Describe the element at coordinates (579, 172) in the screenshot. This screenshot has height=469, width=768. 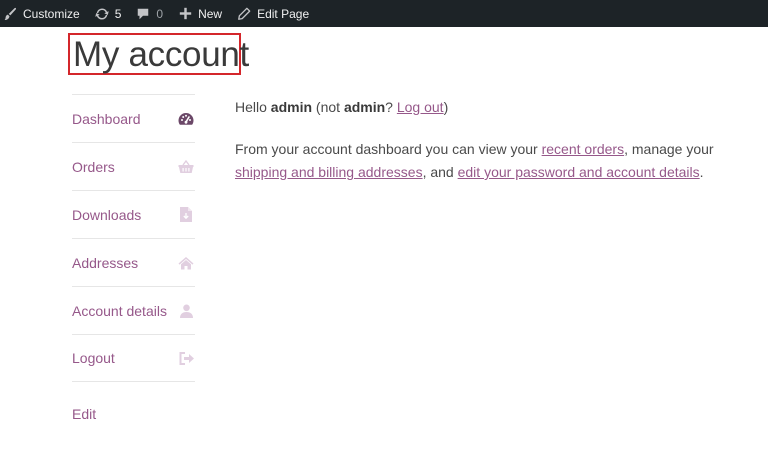
I see `edit-password-link: edit your password and account details` at that location.